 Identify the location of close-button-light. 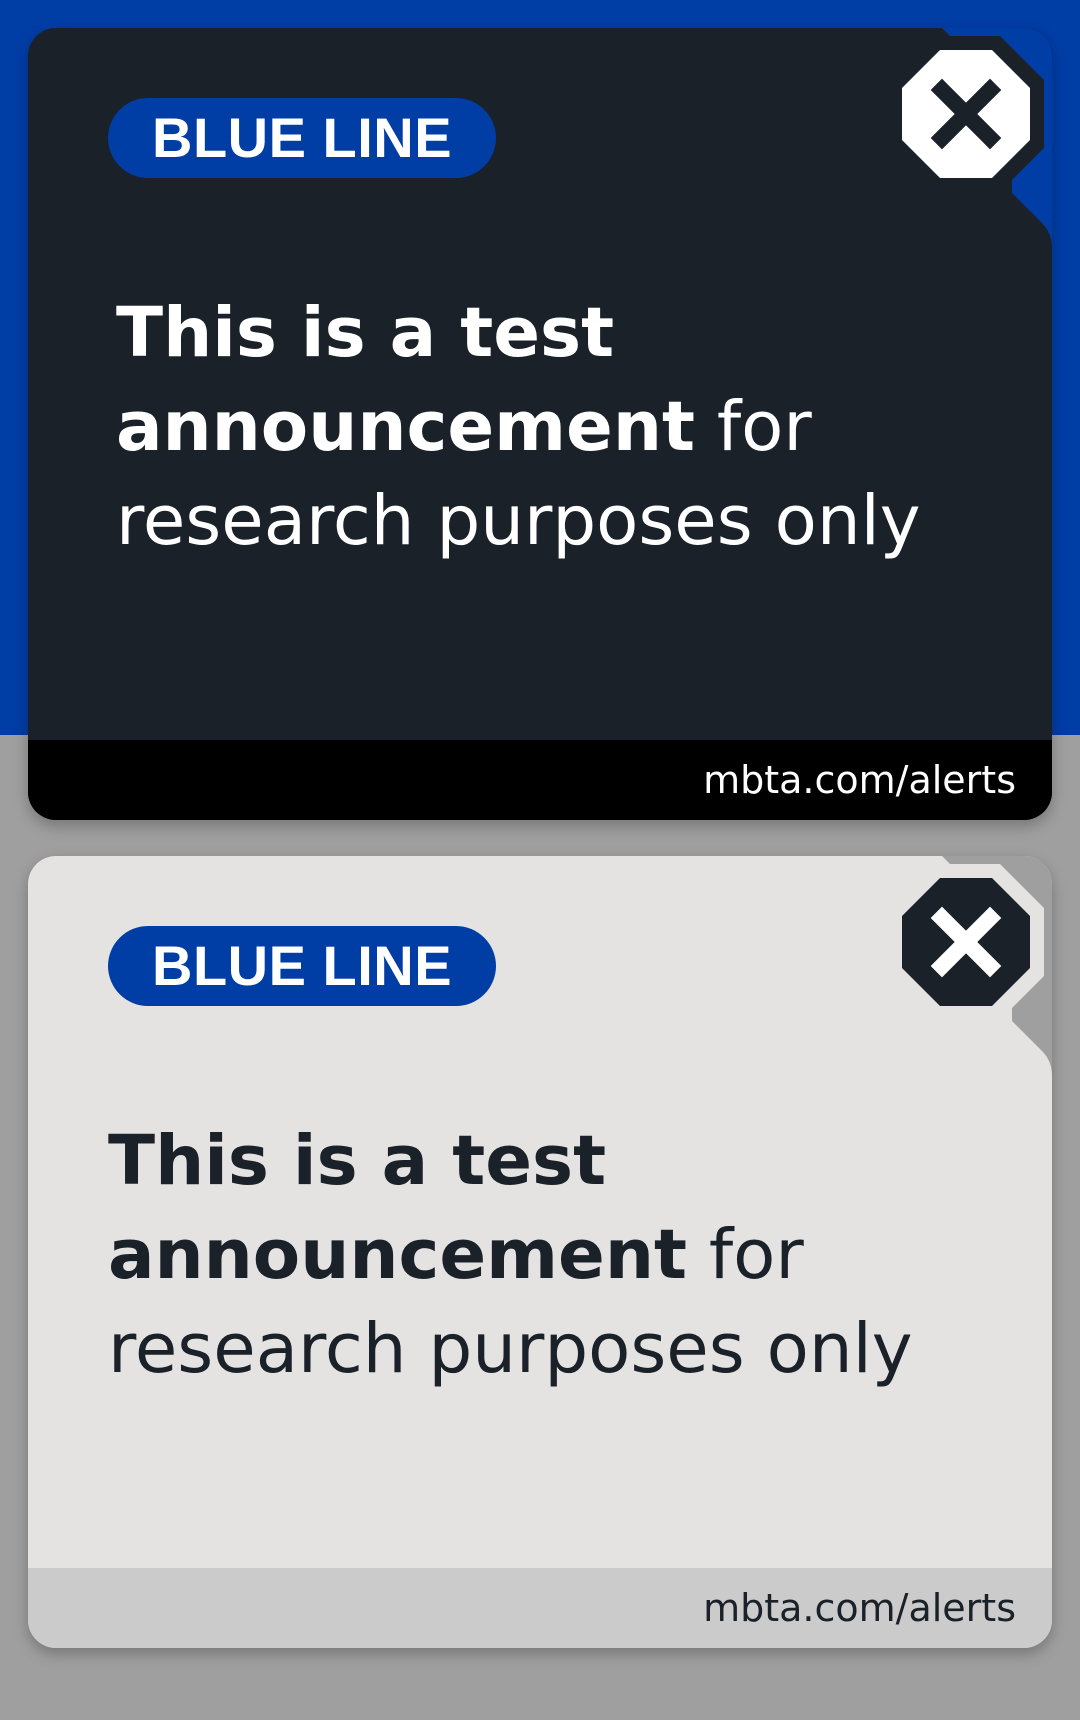
(966, 942).